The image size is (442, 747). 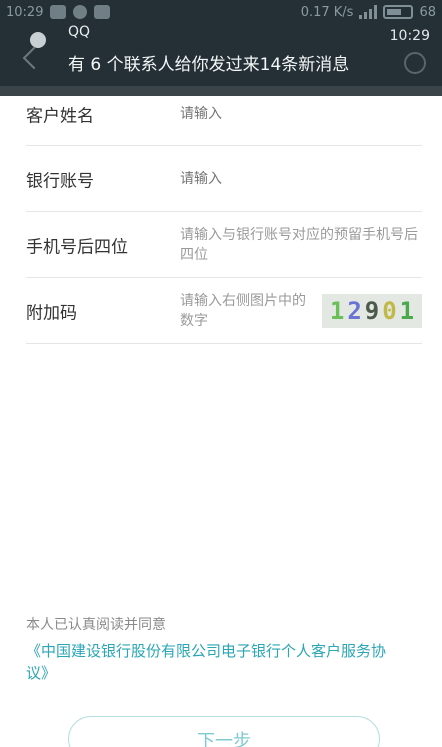 I want to click on bank-account-input, so click(x=280, y=178).